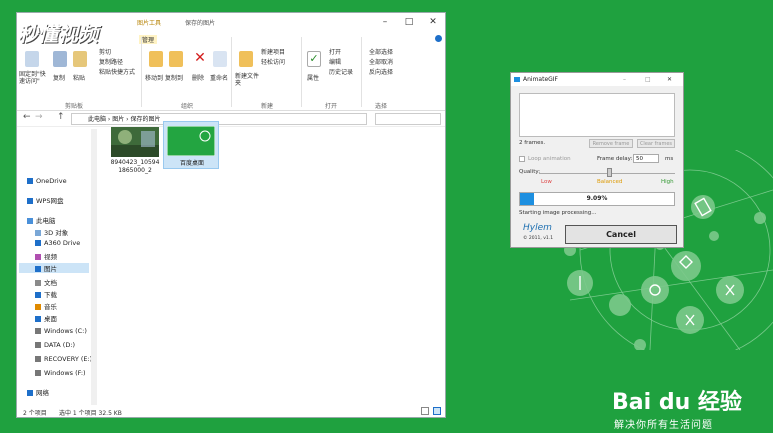 Image resolution: width=773 pixels, height=433 pixels. What do you see at coordinates (50, 201) in the screenshot?
I see `nav-item-label: WPS网盘` at bounding box center [50, 201].